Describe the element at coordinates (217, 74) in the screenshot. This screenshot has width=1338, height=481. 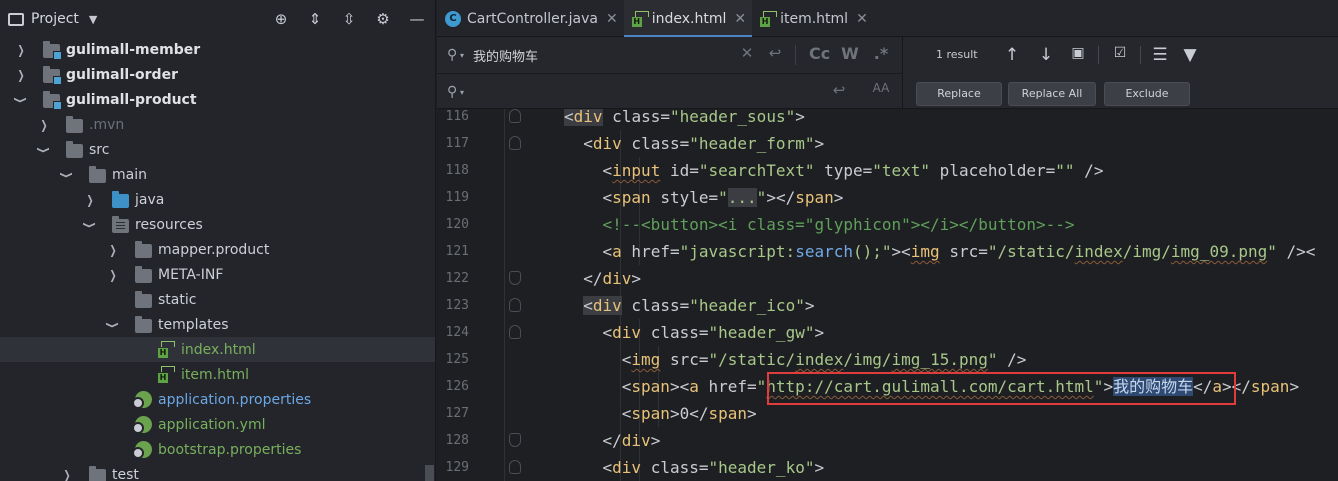
I see `tree-item: ❯ gulimall-order` at that location.